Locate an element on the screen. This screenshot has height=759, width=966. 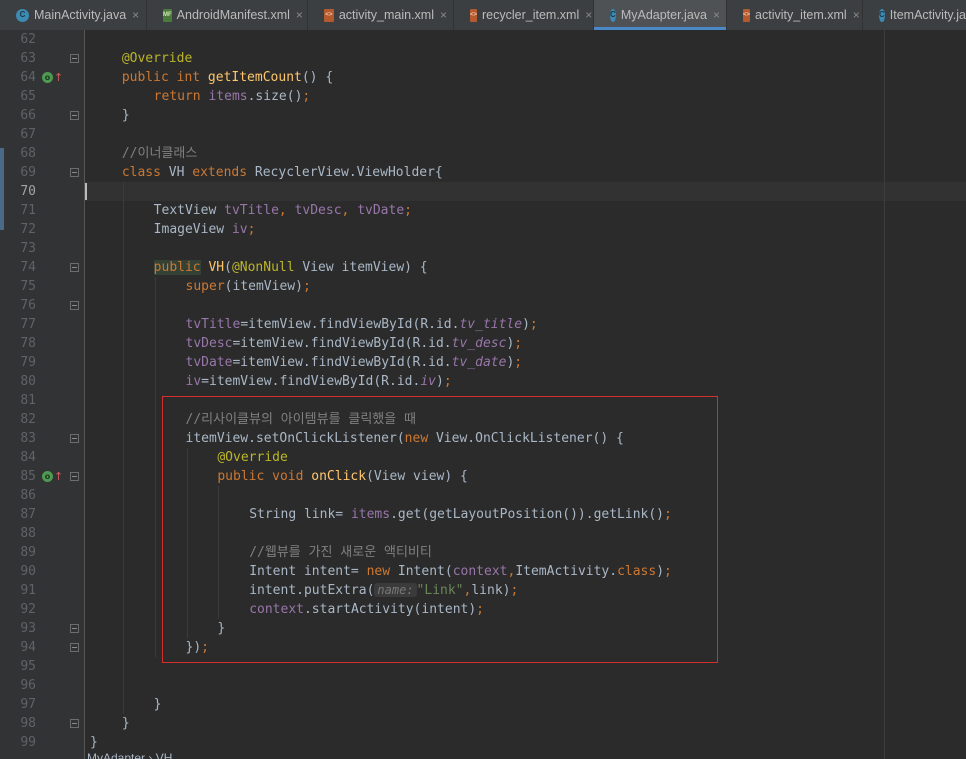
code-token: context is located at coordinates (480, 571).